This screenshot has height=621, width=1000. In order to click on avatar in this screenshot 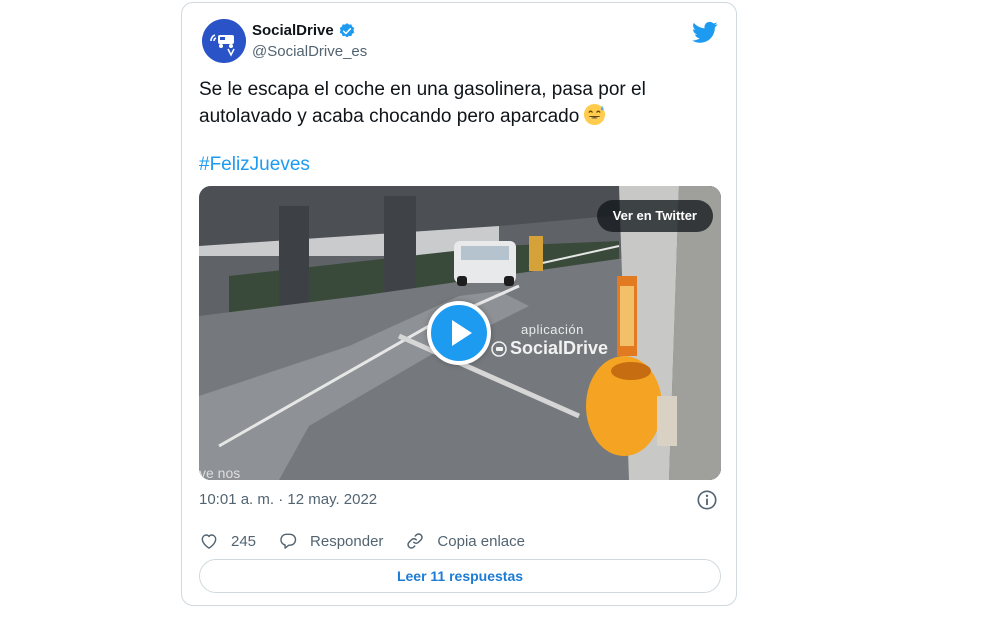, I will do `click(224, 41)`.